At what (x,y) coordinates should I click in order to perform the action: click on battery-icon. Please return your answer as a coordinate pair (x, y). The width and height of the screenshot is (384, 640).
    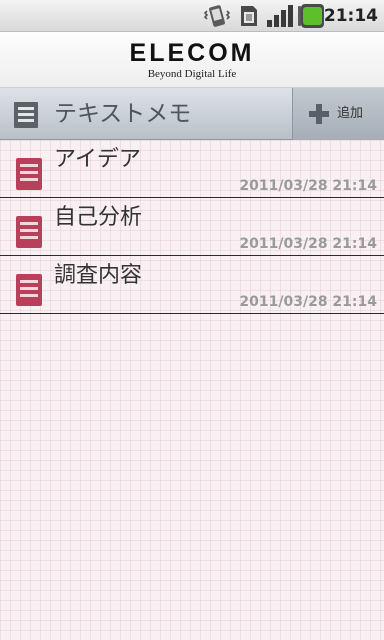
    Looking at the image, I should click on (311, 16).